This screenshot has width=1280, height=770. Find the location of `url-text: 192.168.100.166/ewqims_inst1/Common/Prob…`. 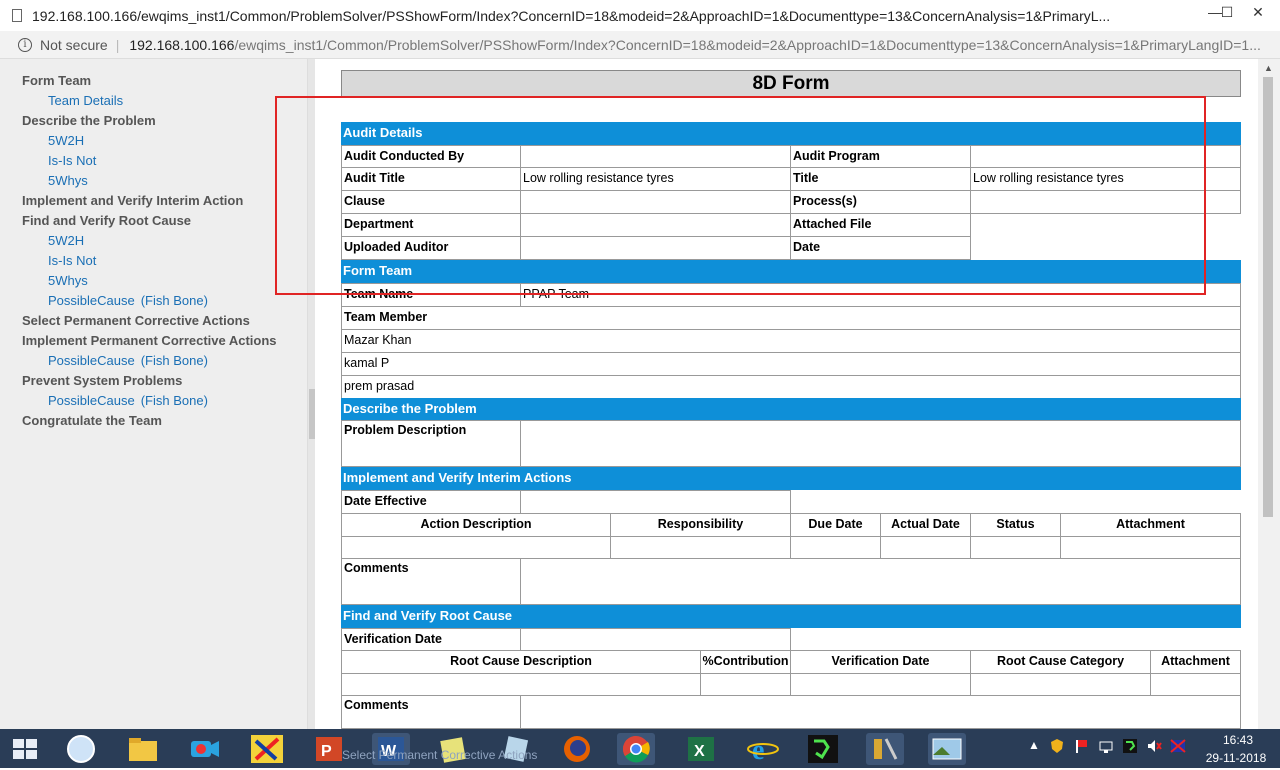

url-text: 192.168.100.166/ewqims_inst1/Common/Prob… is located at coordinates (699, 45).